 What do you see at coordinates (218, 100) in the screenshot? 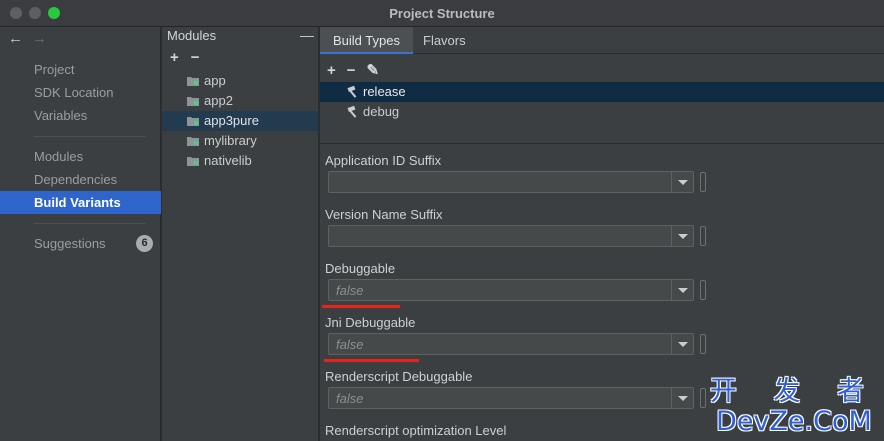
I see `module-label: app2` at bounding box center [218, 100].